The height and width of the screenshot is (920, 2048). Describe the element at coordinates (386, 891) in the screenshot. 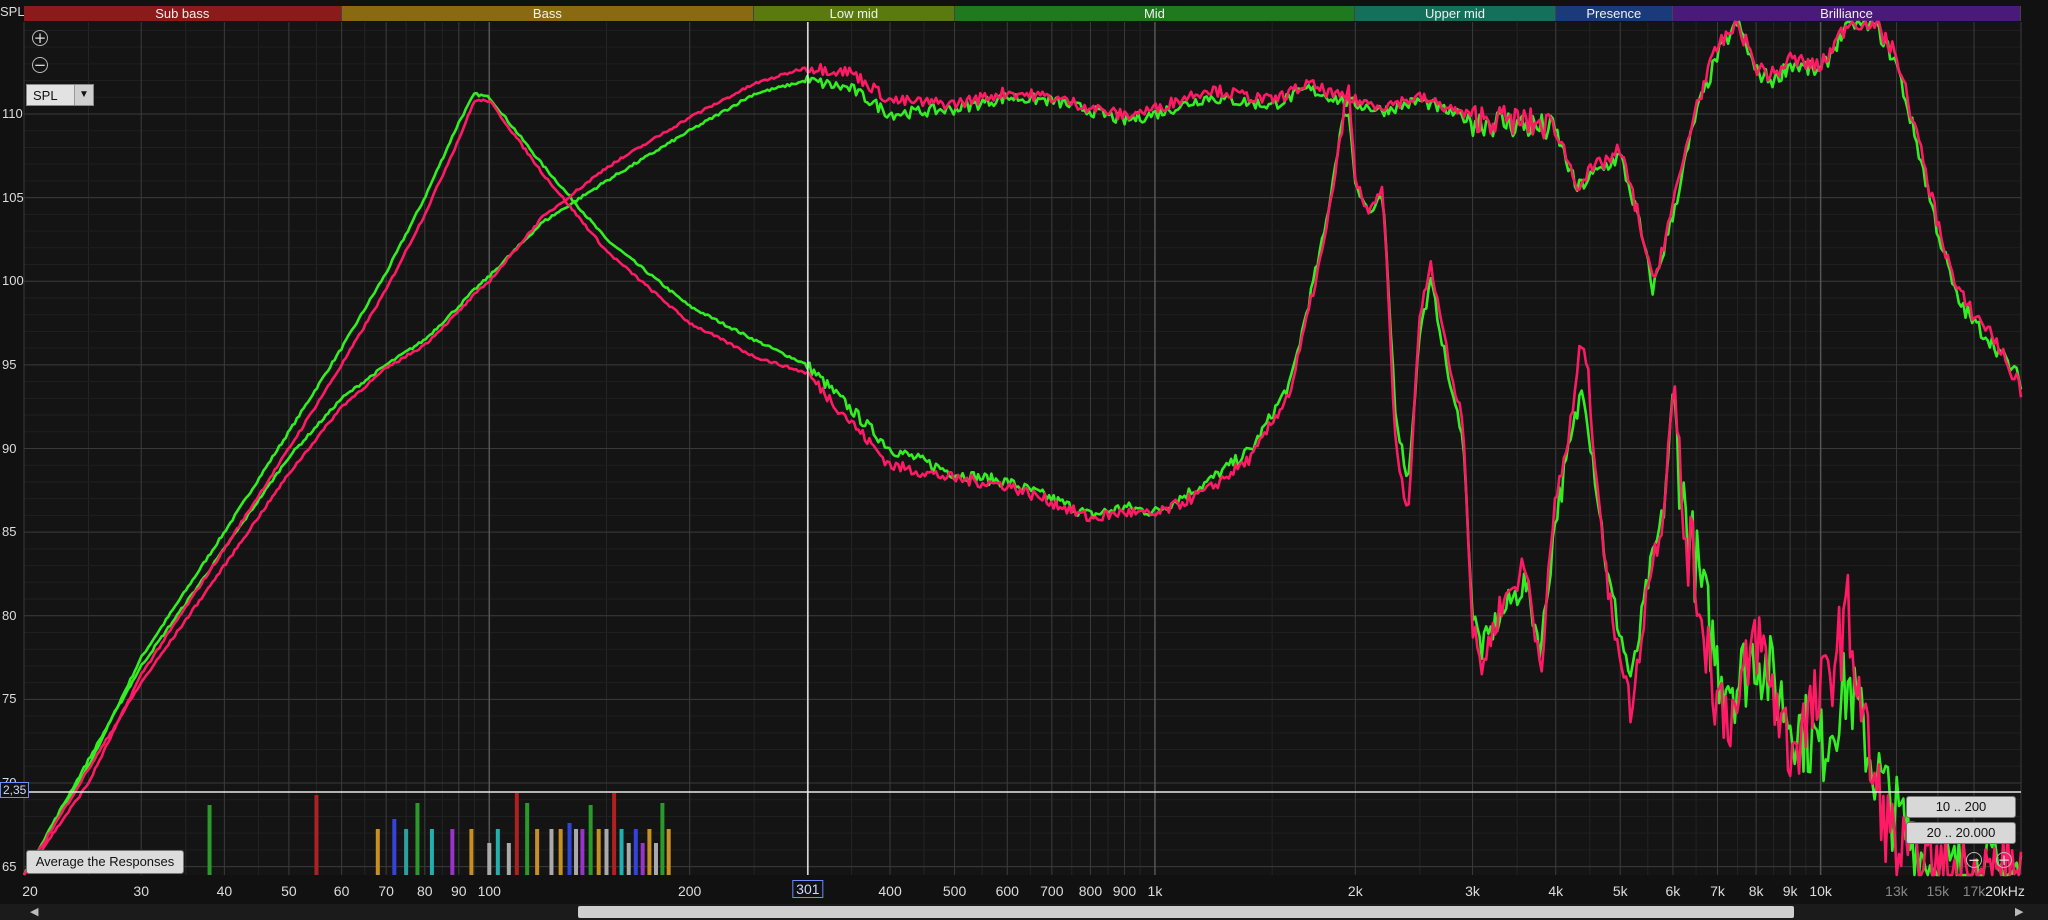

I see `x-tick-label: 70` at that location.